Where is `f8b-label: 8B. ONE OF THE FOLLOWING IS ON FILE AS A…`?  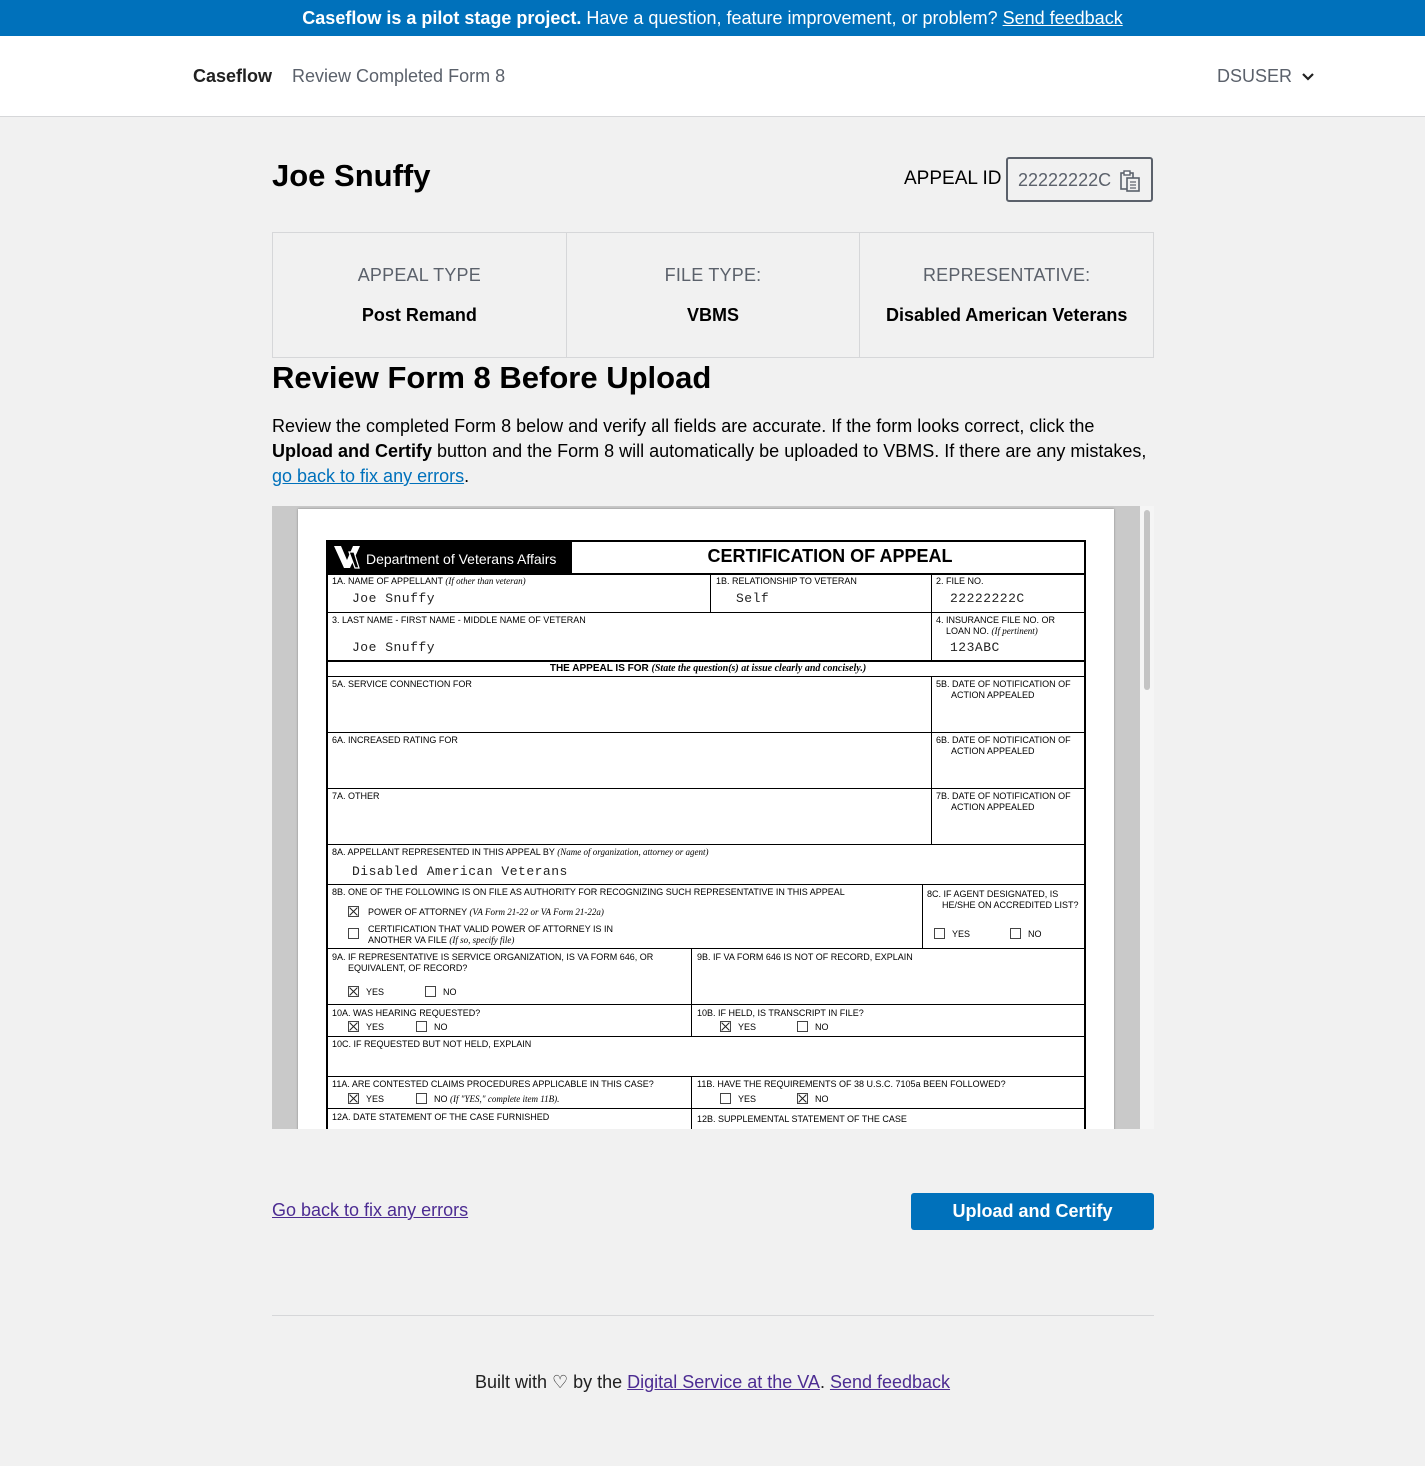
f8b-label: 8B. ONE OF THE FOLLOWING IS ON FILE AS A… is located at coordinates (588, 892).